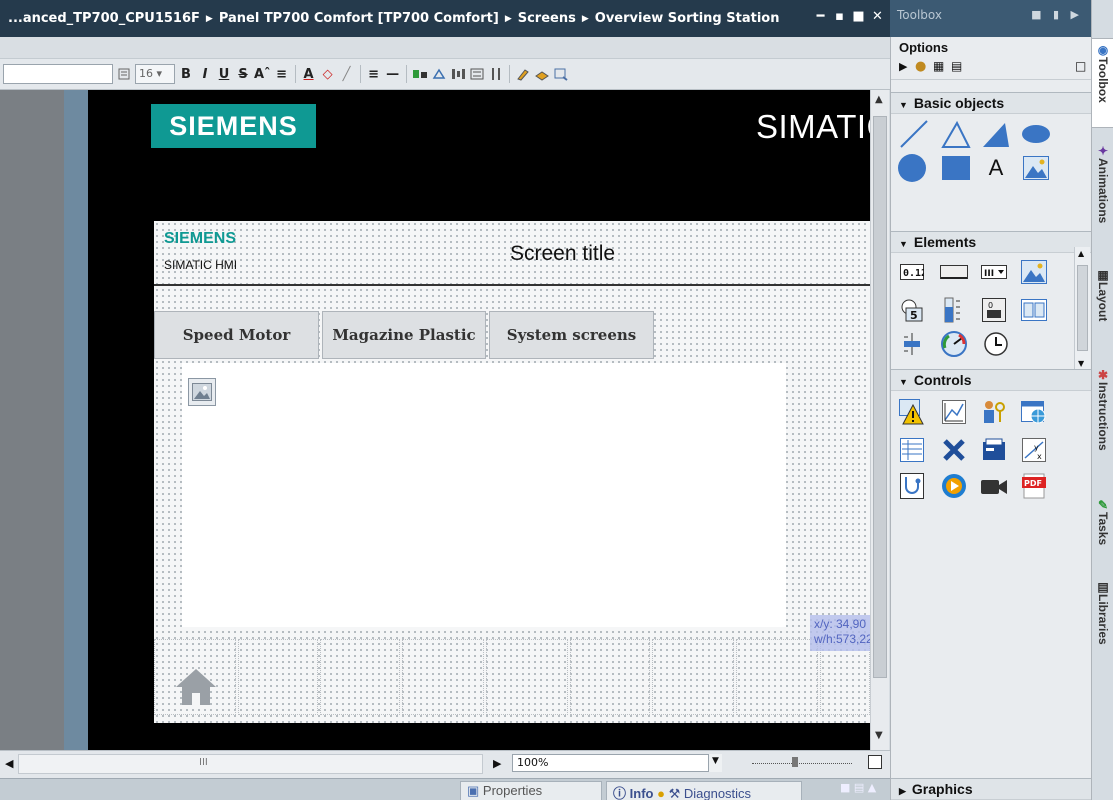  I want to click on text-align-button: ≡, so click(282, 74).